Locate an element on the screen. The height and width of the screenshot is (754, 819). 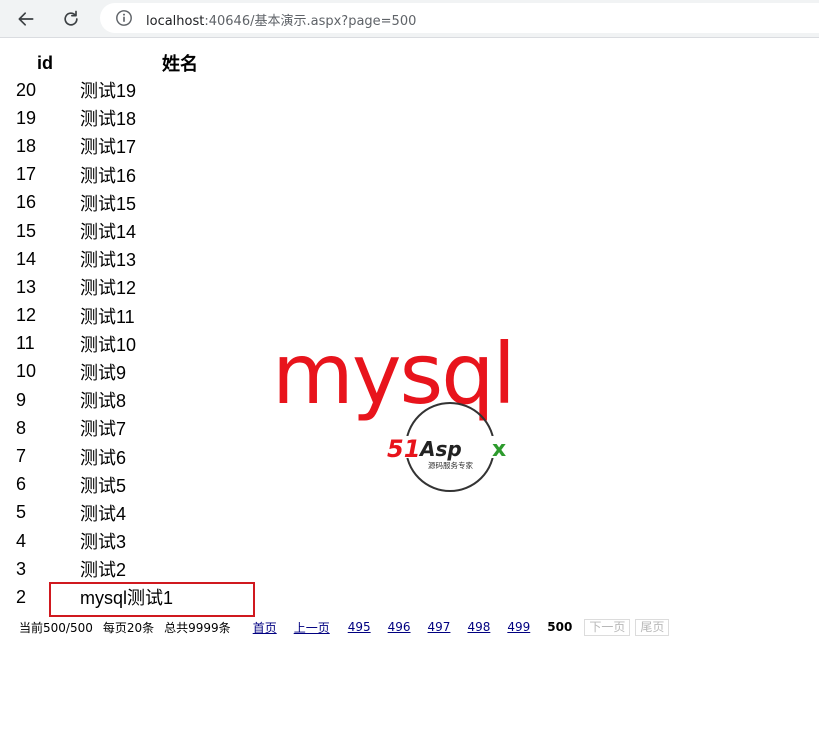
row-name: 测试8 is located at coordinates (103, 401).